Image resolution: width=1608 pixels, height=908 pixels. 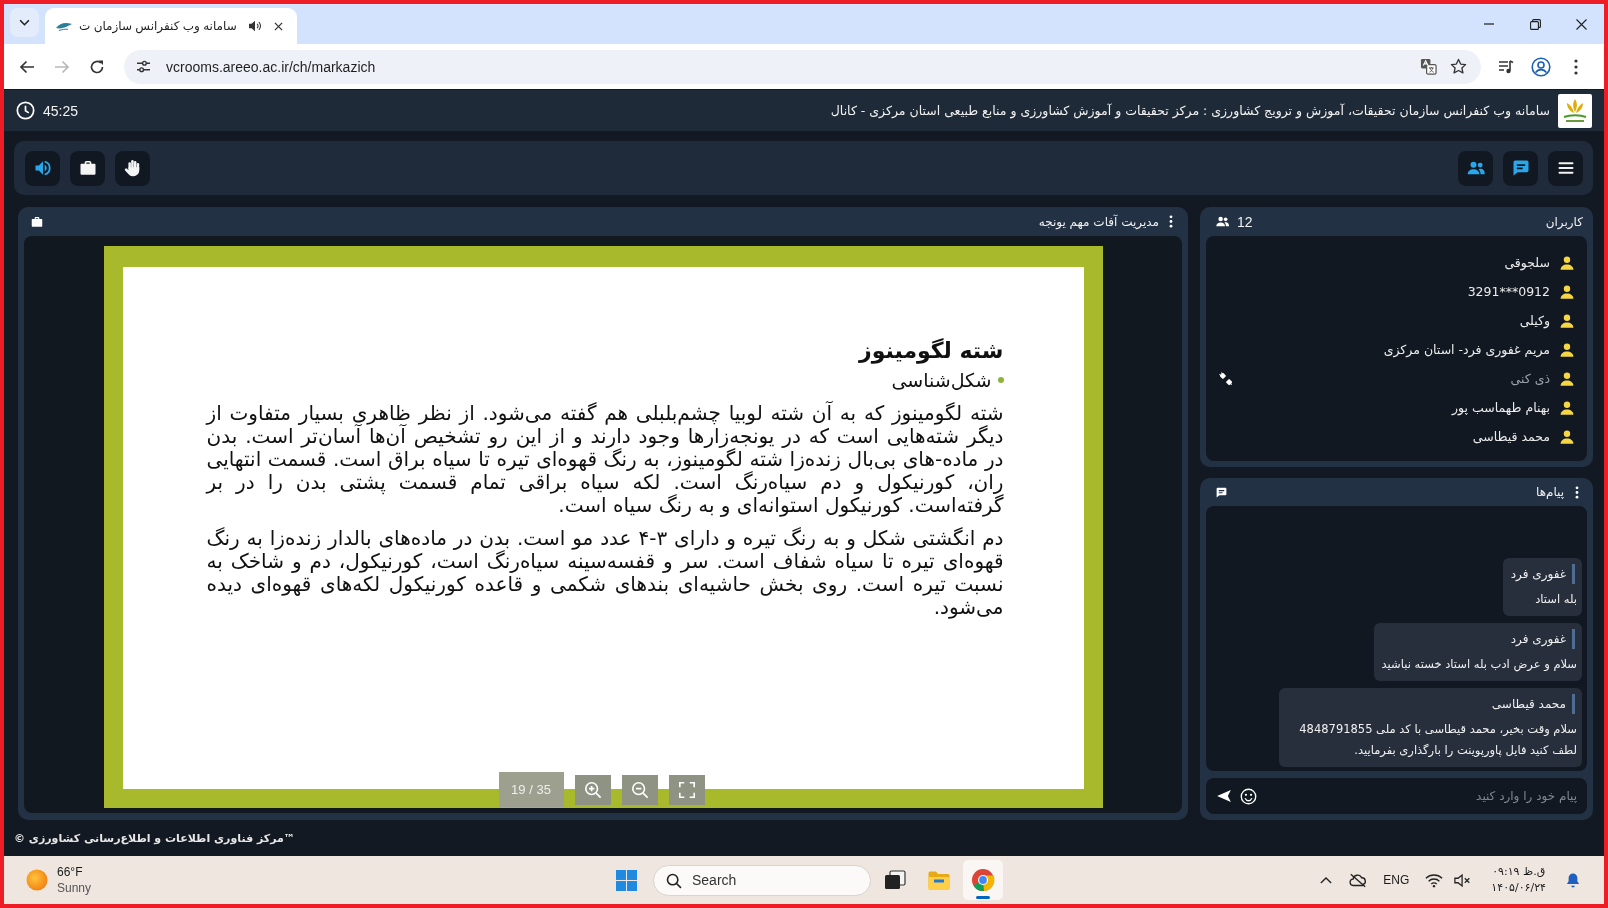 I want to click on tab-list-button, so click(x=24, y=22).